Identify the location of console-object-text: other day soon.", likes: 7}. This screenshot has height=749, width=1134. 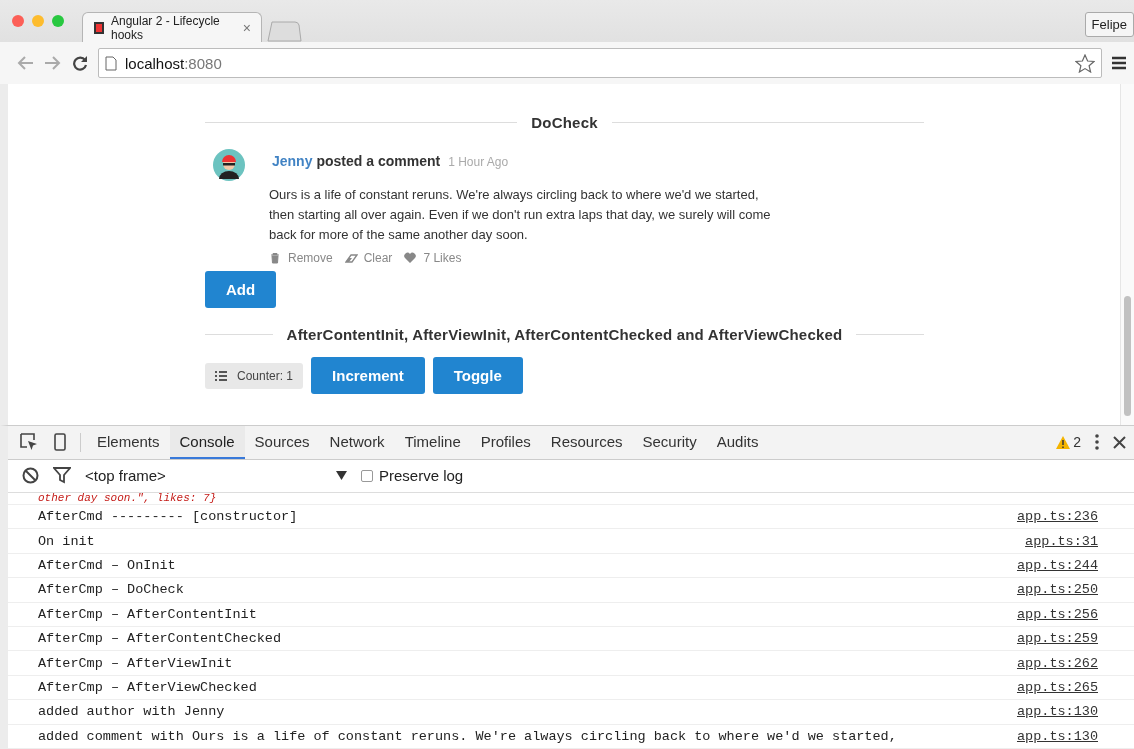
(127, 499).